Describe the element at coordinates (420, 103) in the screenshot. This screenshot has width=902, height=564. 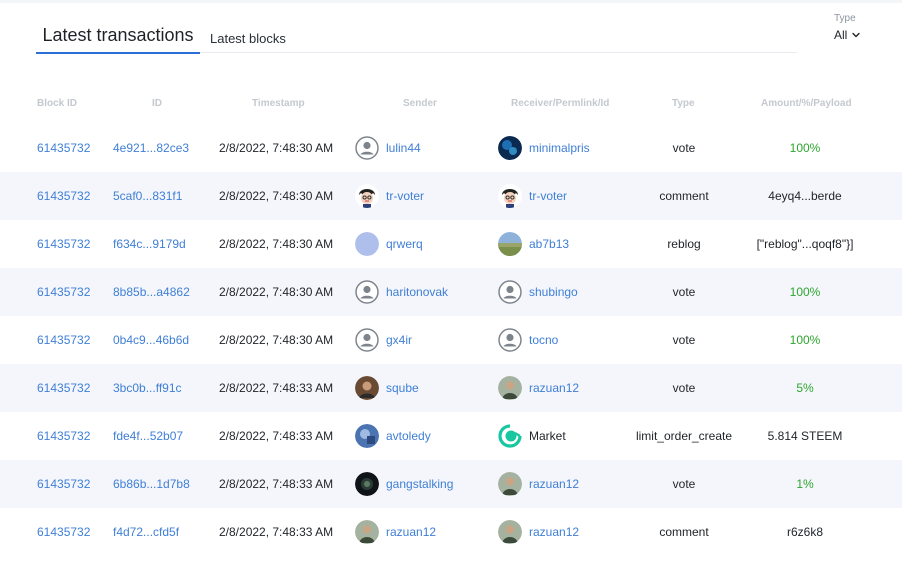
I see `column-header-sender: Sender` at that location.